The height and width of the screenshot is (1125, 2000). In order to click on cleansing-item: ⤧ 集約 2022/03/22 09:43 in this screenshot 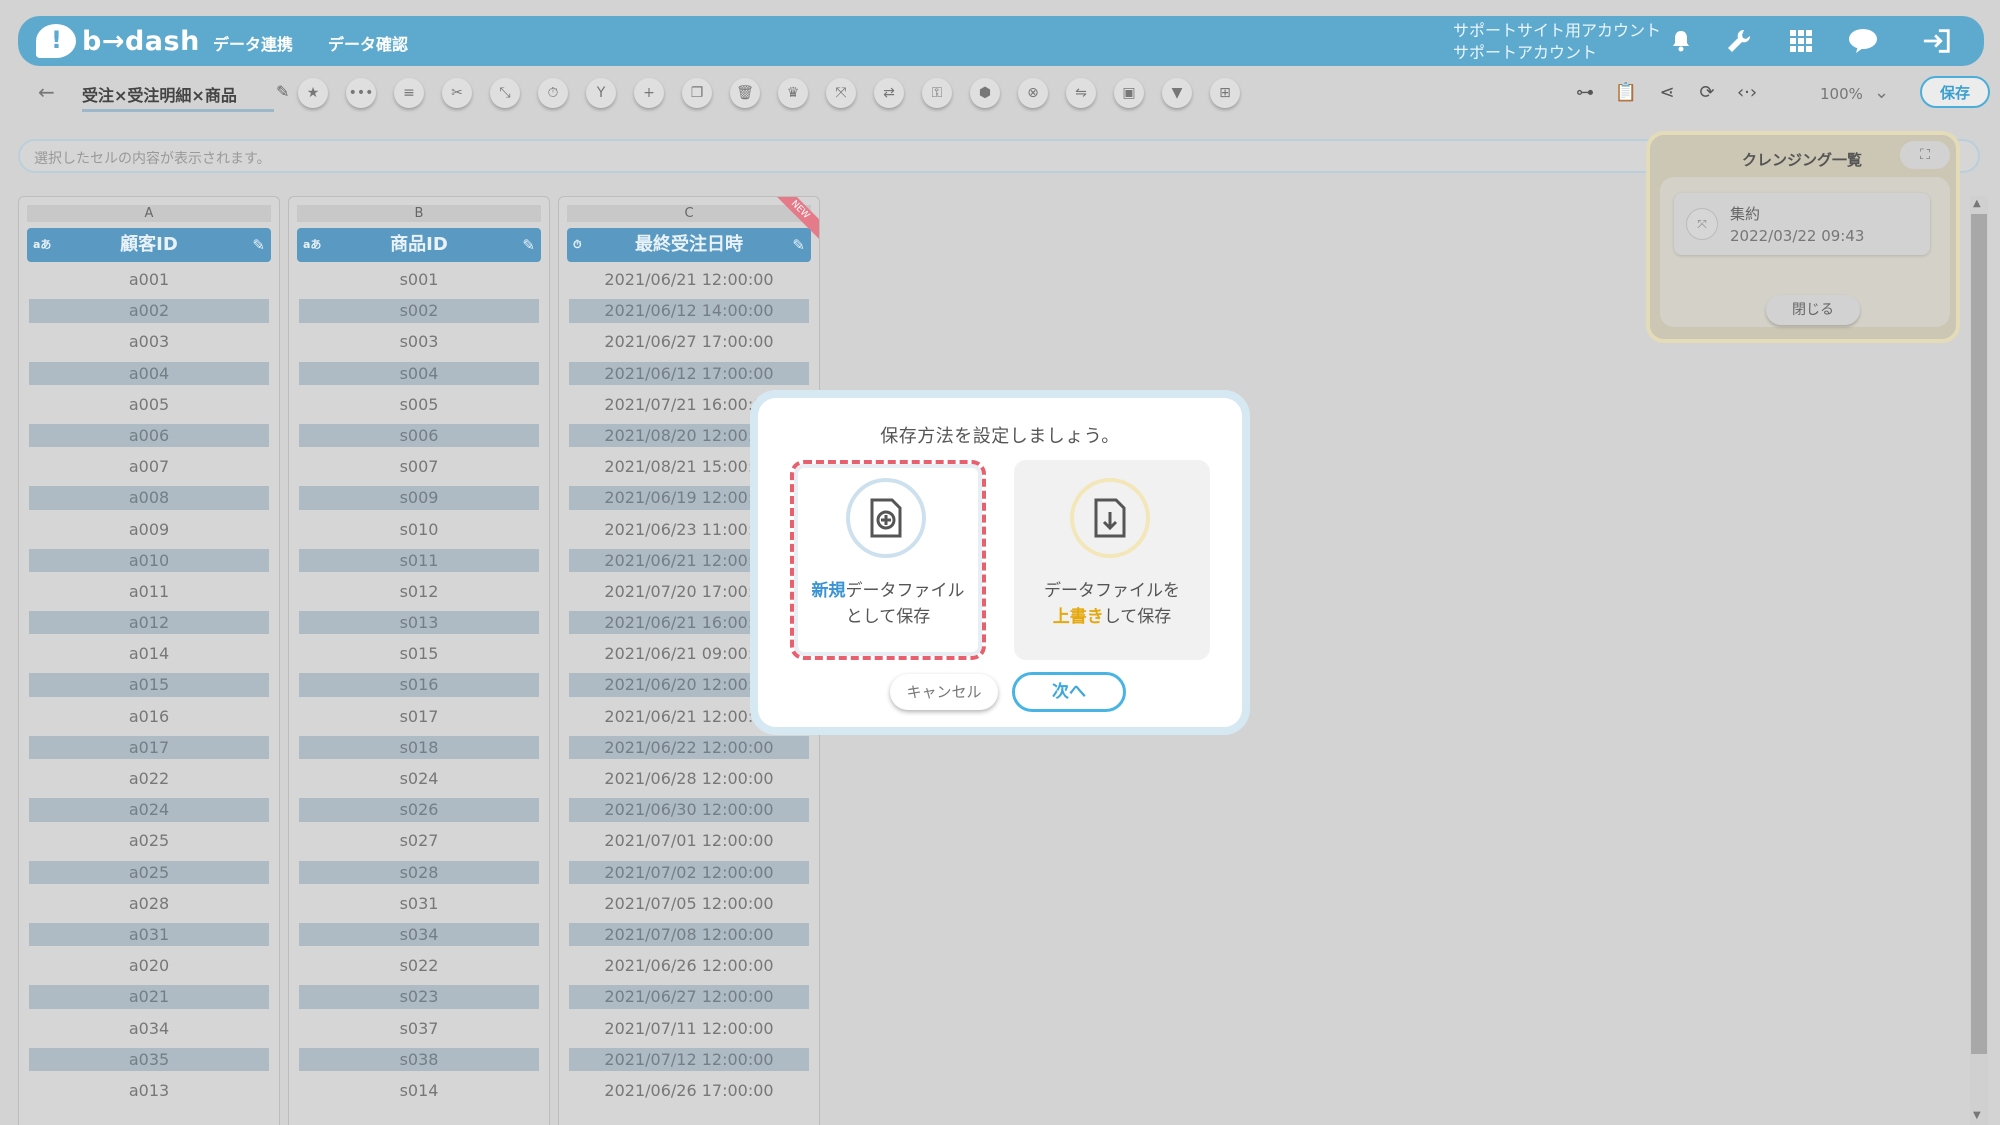, I will do `click(1802, 224)`.